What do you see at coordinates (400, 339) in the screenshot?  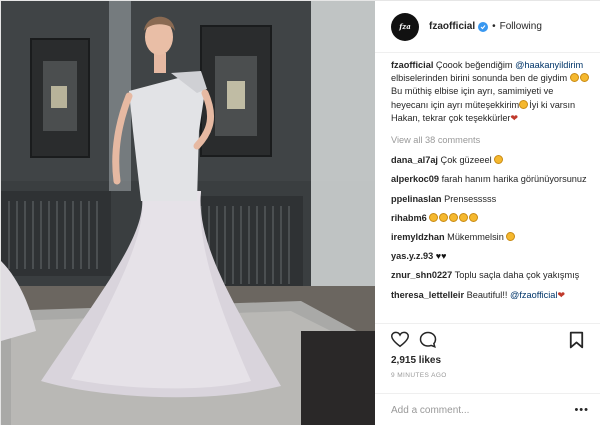 I see `heart-outline-icon` at bounding box center [400, 339].